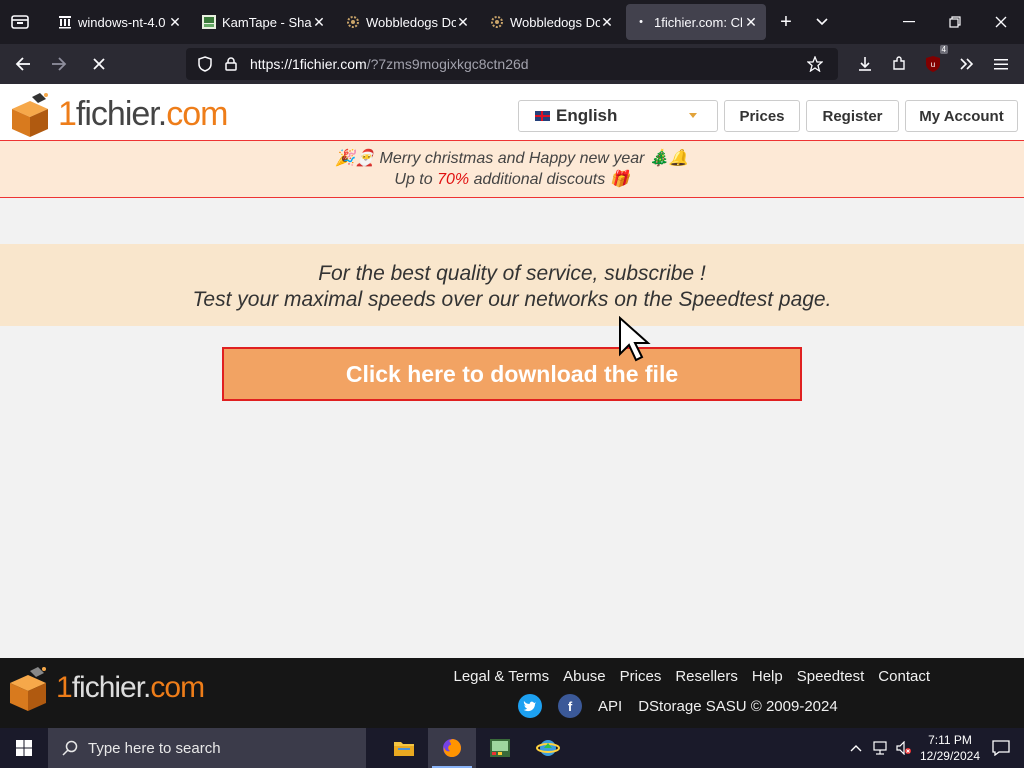  What do you see at coordinates (899, 64) in the screenshot?
I see `extensions-icon` at bounding box center [899, 64].